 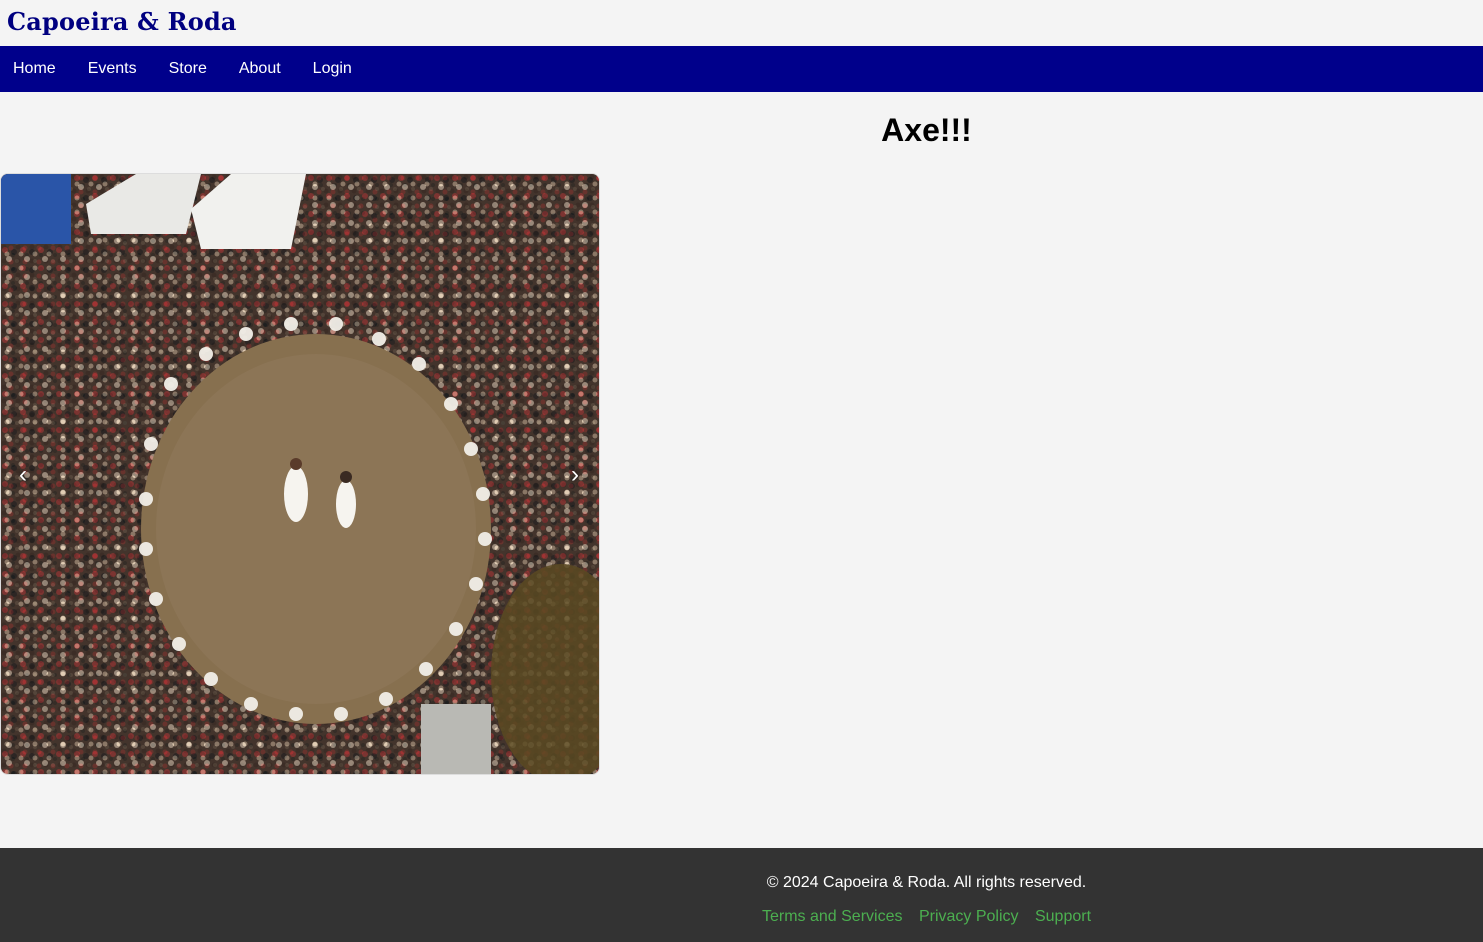 What do you see at coordinates (332, 69) in the screenshot?
I see `nav-item-login: Login` at bounding box center [332, 69].